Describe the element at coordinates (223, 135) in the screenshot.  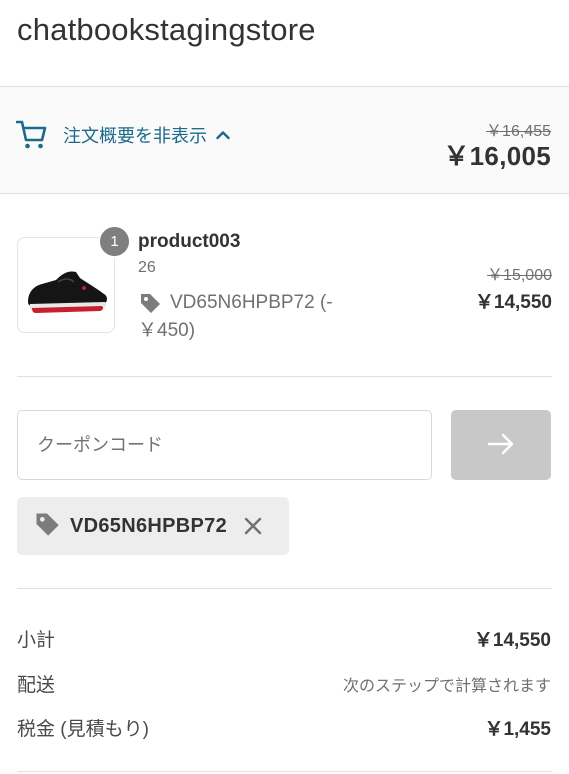
I see `chevron-up-icon` at that location.